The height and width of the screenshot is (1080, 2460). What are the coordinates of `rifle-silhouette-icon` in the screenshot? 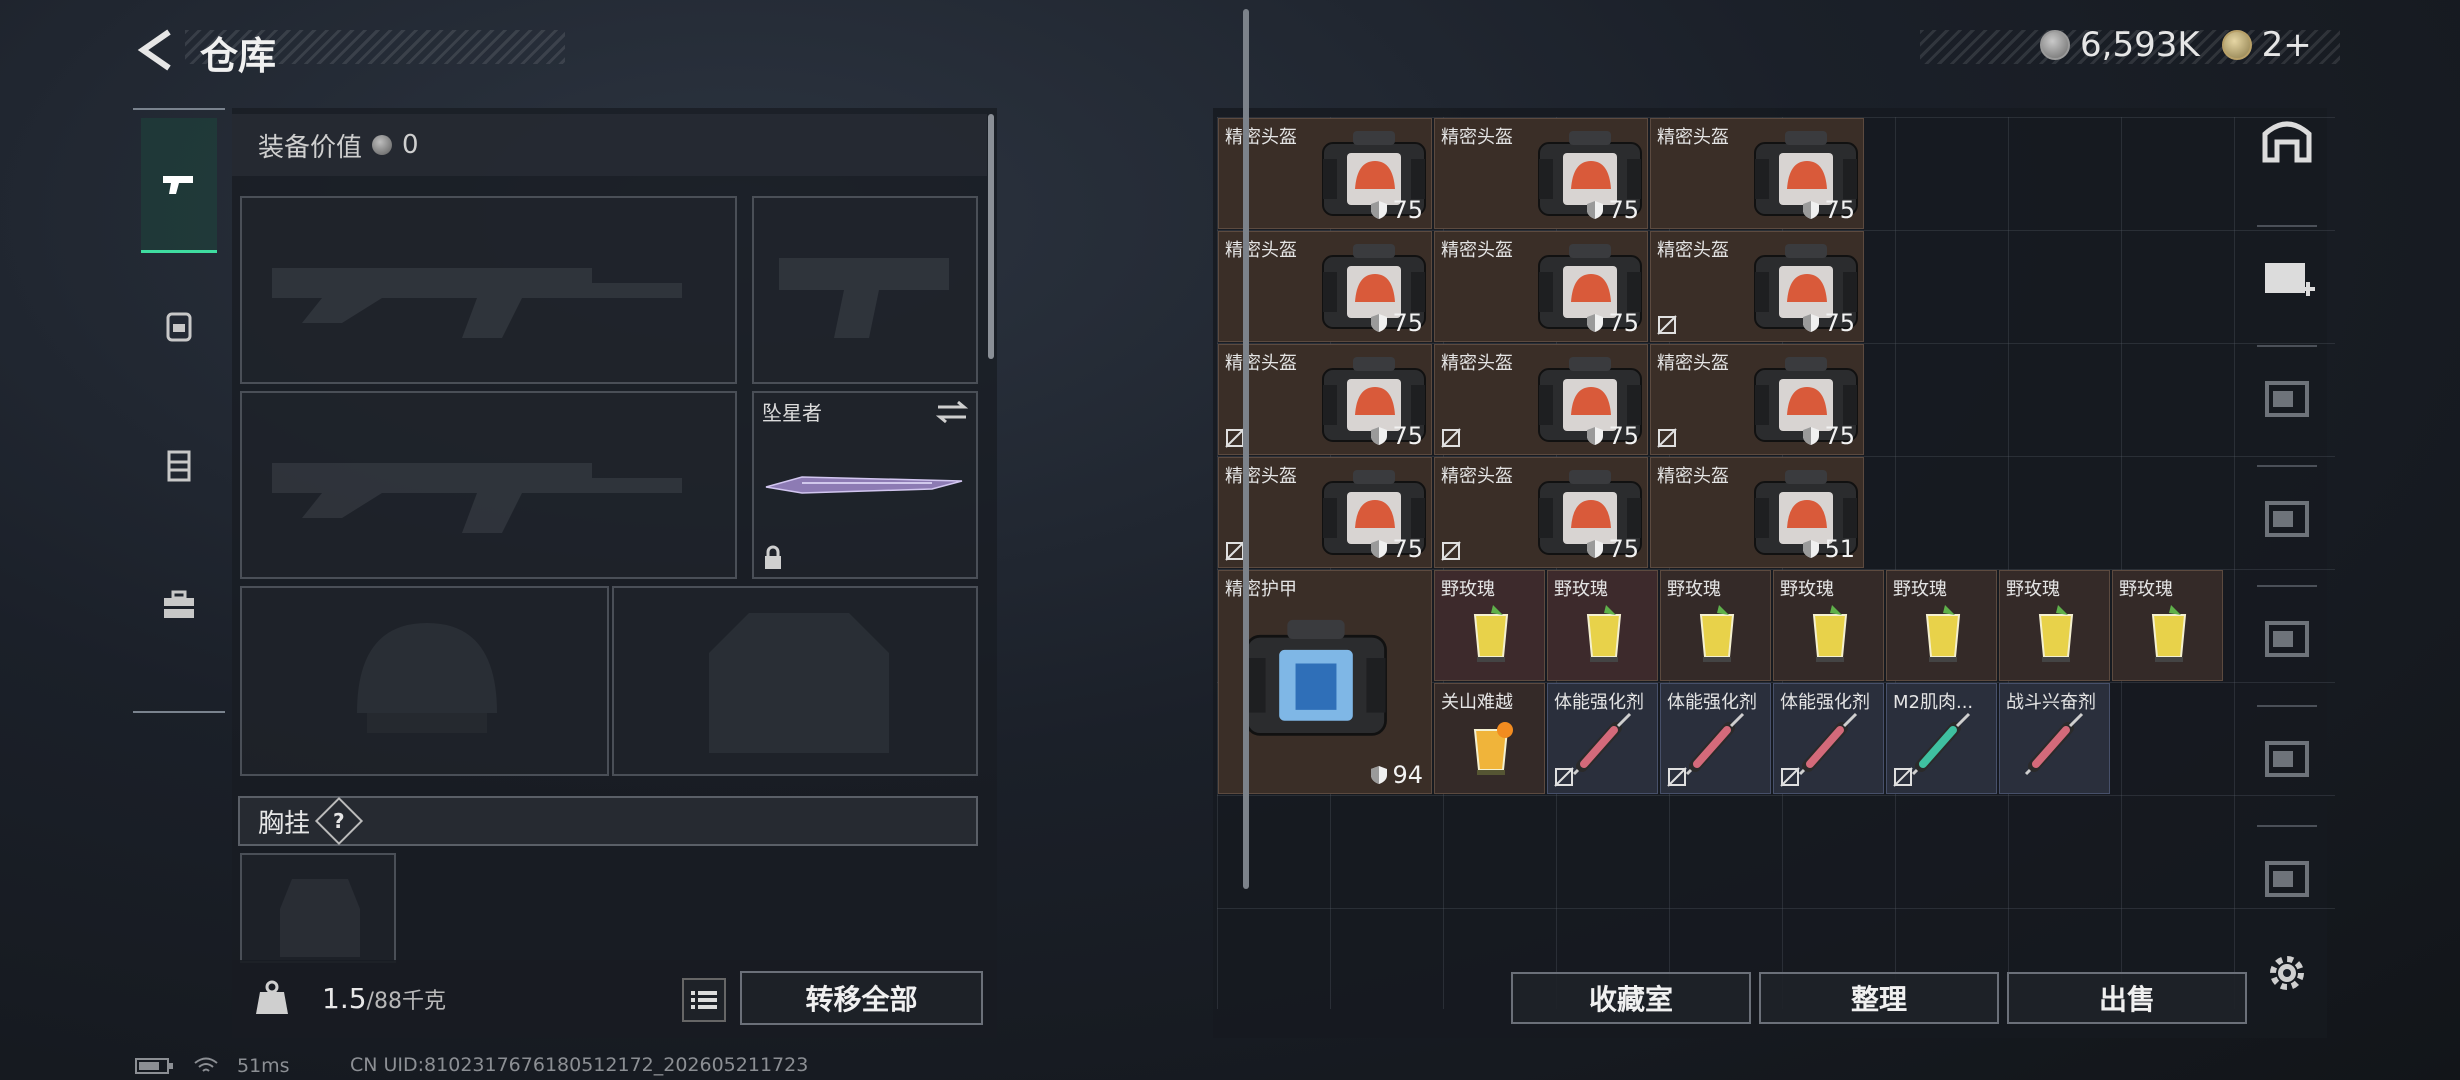 It's located at (477, 498).